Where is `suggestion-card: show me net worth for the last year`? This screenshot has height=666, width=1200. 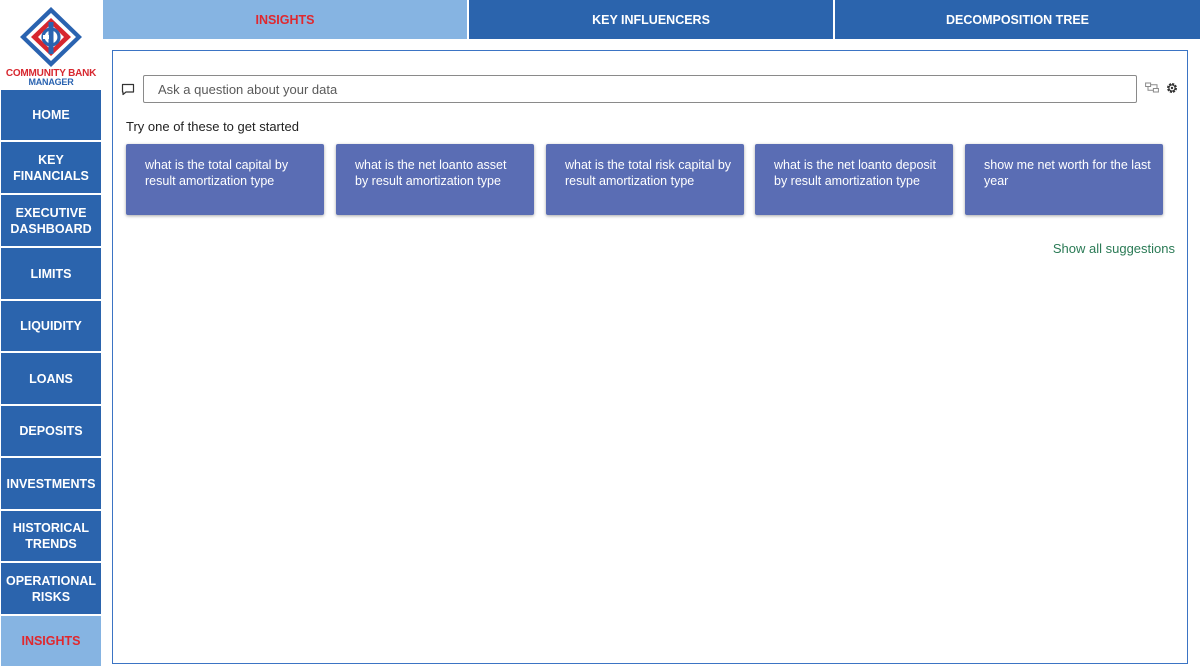 suggestion-card: show me net worth for the last year is located at coordinates (1064, 179).